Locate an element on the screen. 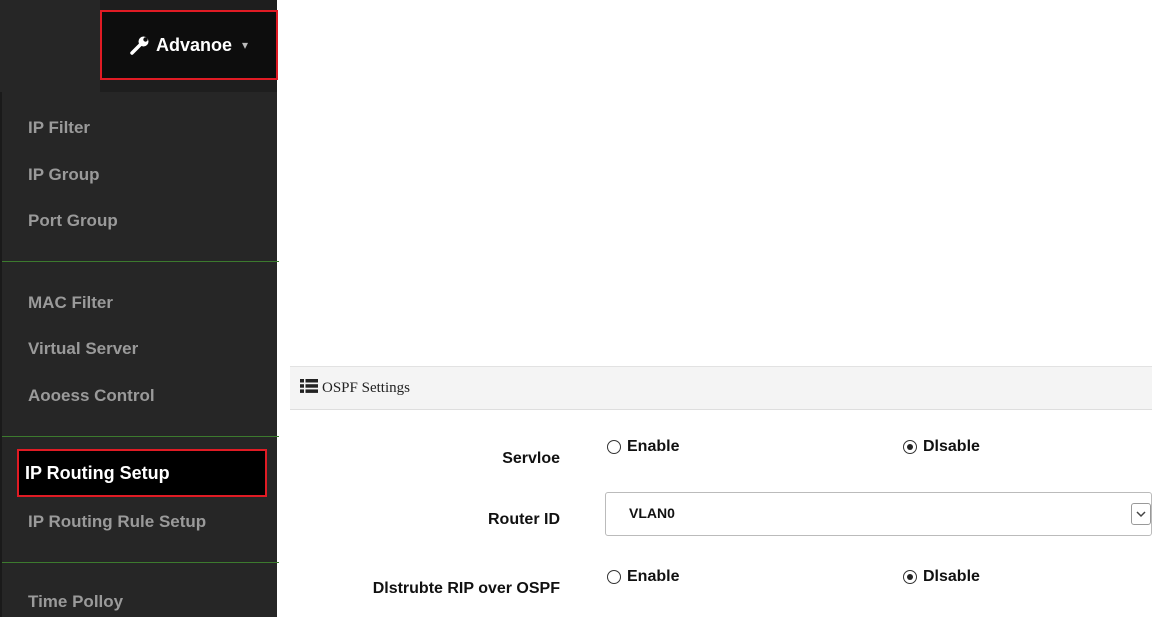  menu-item-time-policy: Time Polloy is located at coordinates (75, 602).